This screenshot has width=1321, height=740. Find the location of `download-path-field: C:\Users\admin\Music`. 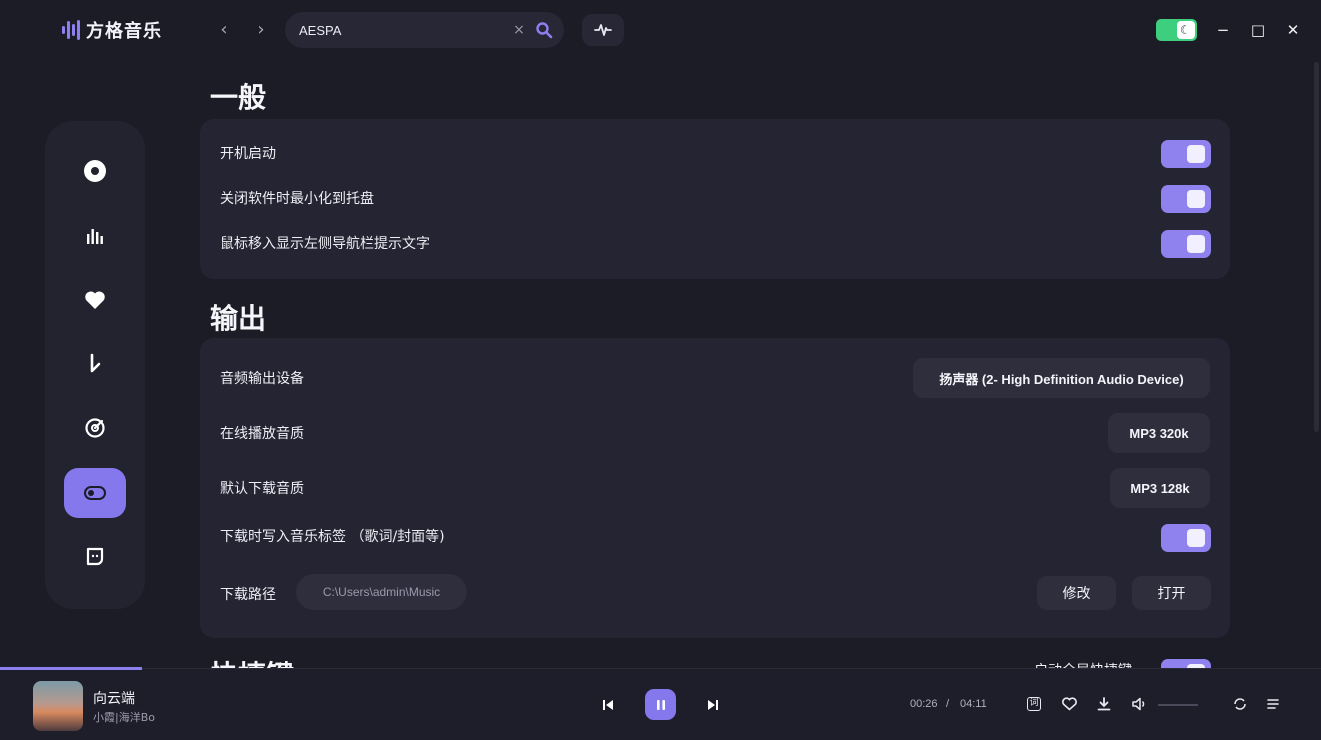

download-path-field: C:\Users\admin\Music is located at coordinates (381, 592).